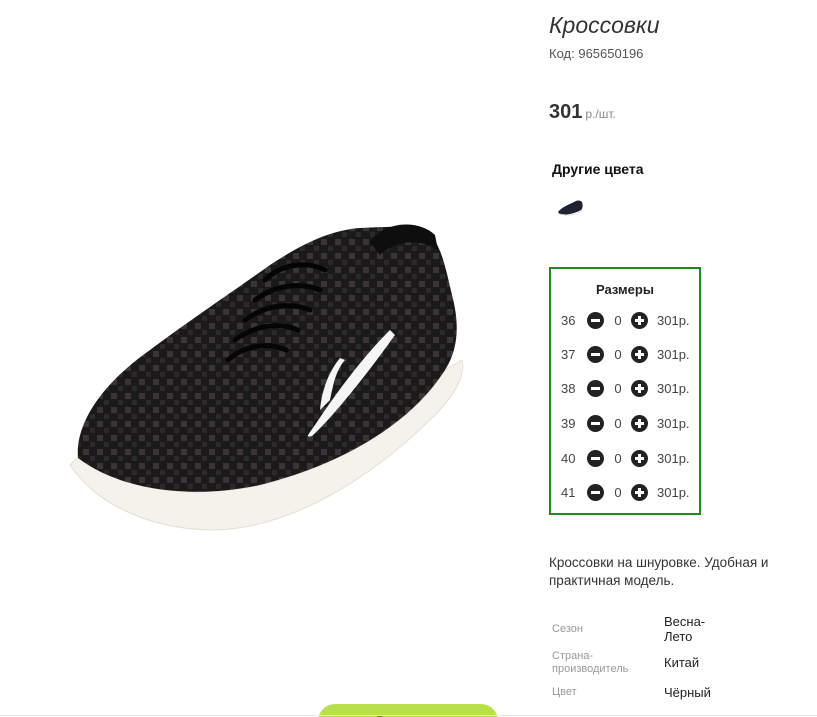 This screenshot has width=817, height=717. I want to click on size-row-38: 38 0 301р., so click(625, 389).